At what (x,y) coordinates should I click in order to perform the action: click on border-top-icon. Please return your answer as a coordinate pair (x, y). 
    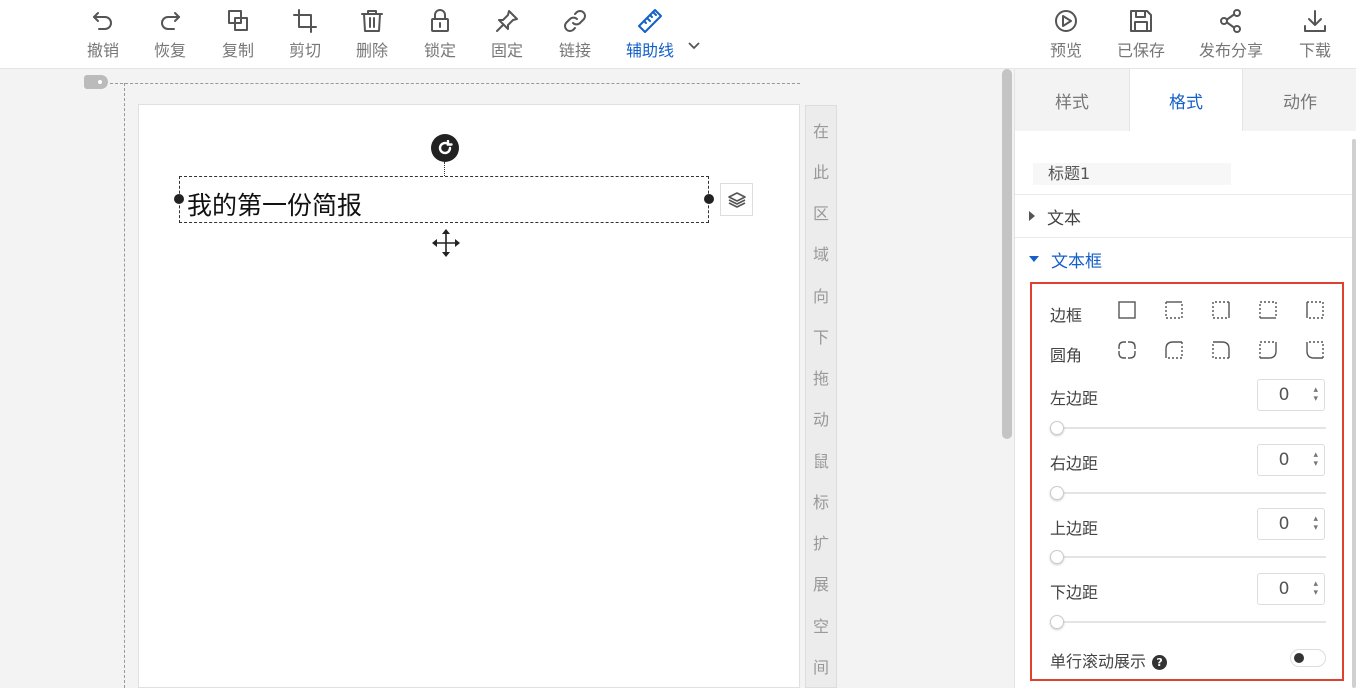
    Looking at the image, I should click on (1174, 310).